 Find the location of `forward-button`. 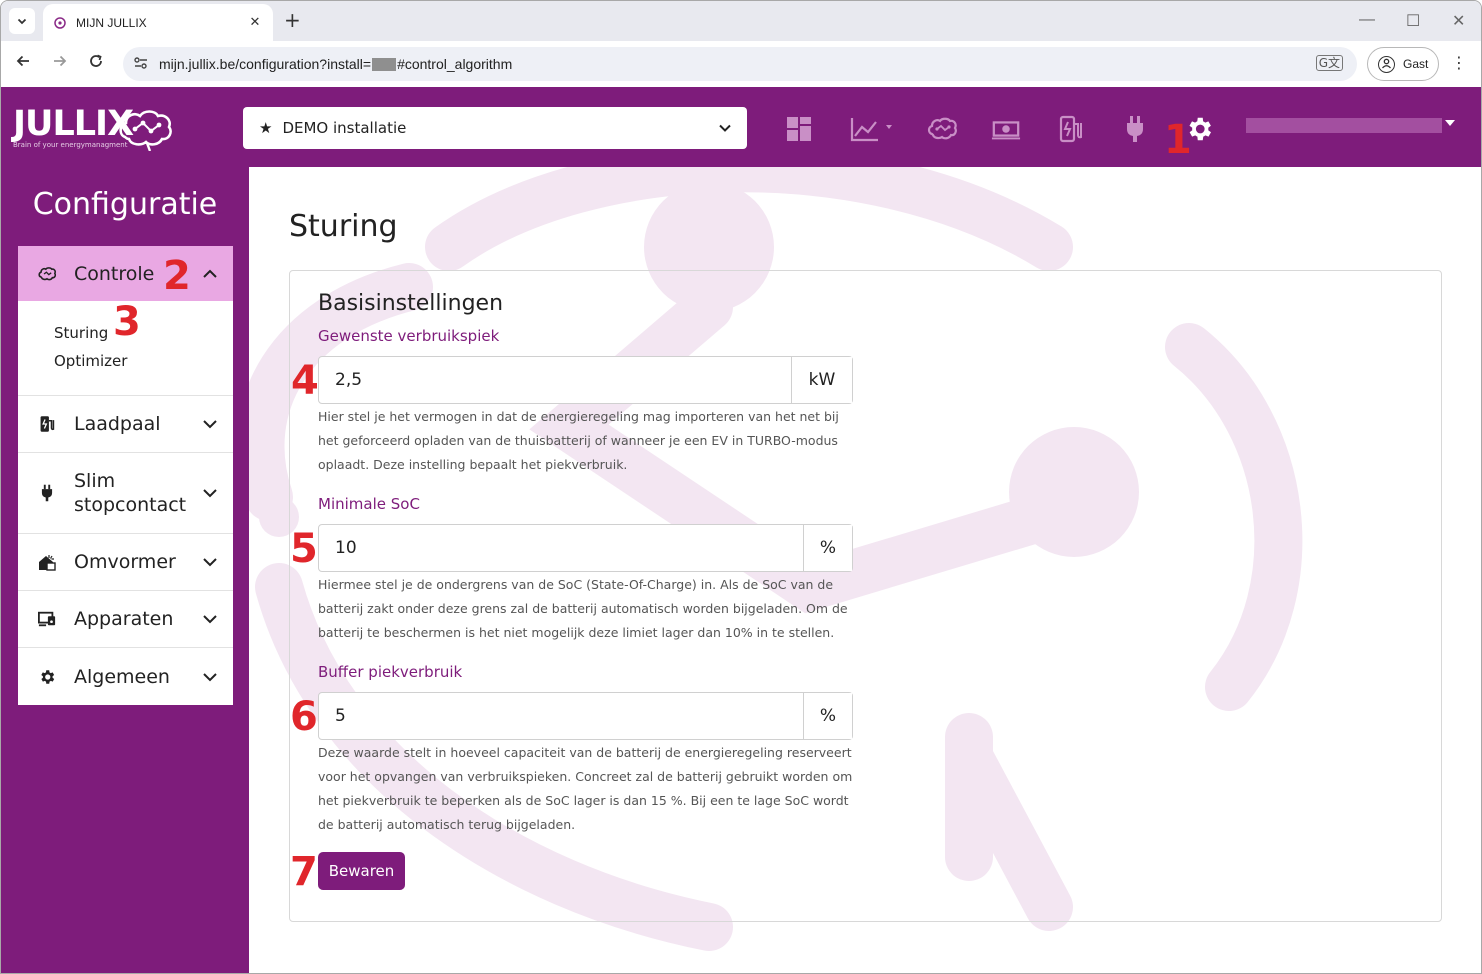

forward-button is located at coordinates (60, 64).